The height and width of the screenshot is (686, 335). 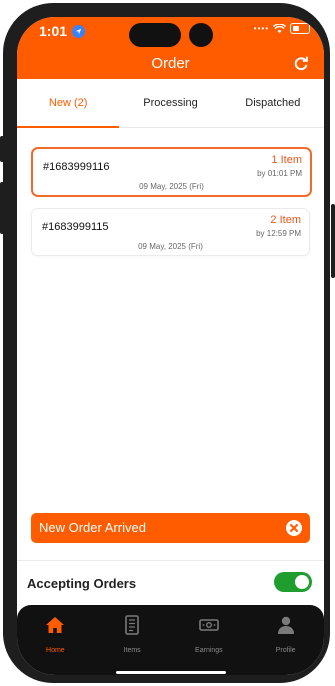 I want to click on order-item-count: 2 Item, so click(x=285, y=220).